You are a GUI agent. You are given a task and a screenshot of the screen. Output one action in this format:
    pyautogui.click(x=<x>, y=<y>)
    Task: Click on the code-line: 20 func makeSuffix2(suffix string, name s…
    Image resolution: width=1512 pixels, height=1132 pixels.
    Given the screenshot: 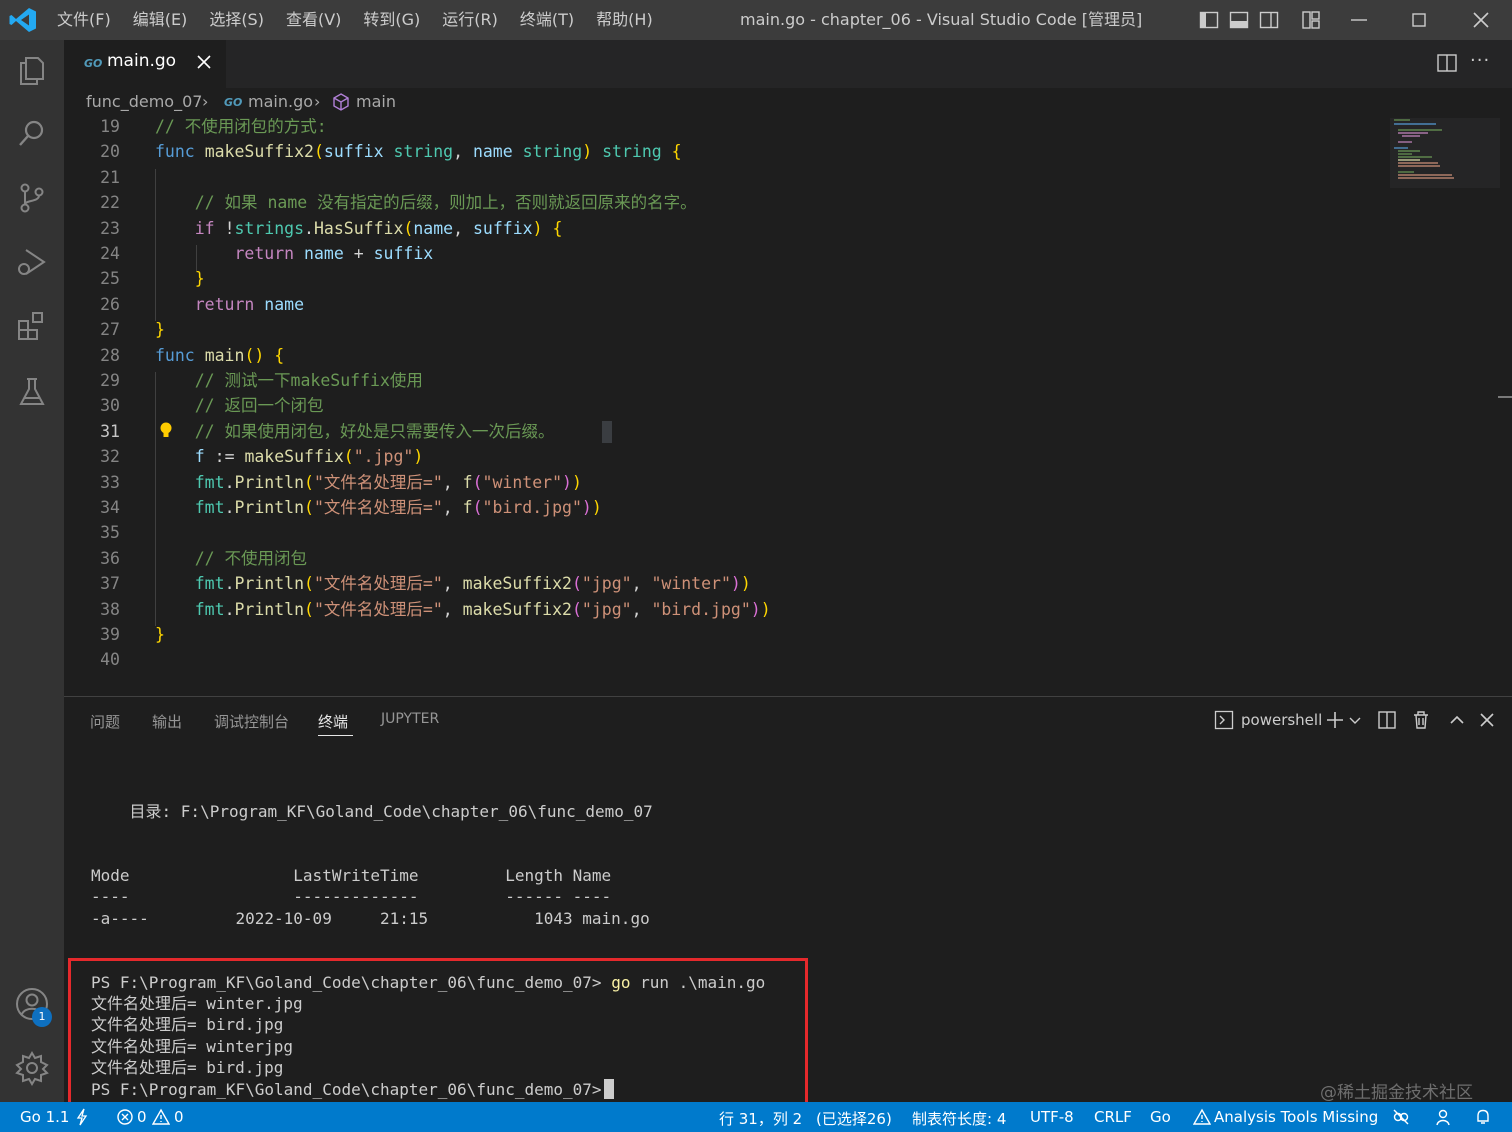 What is the action you would take?
    pyautogui.click(x=724, y=151)
    